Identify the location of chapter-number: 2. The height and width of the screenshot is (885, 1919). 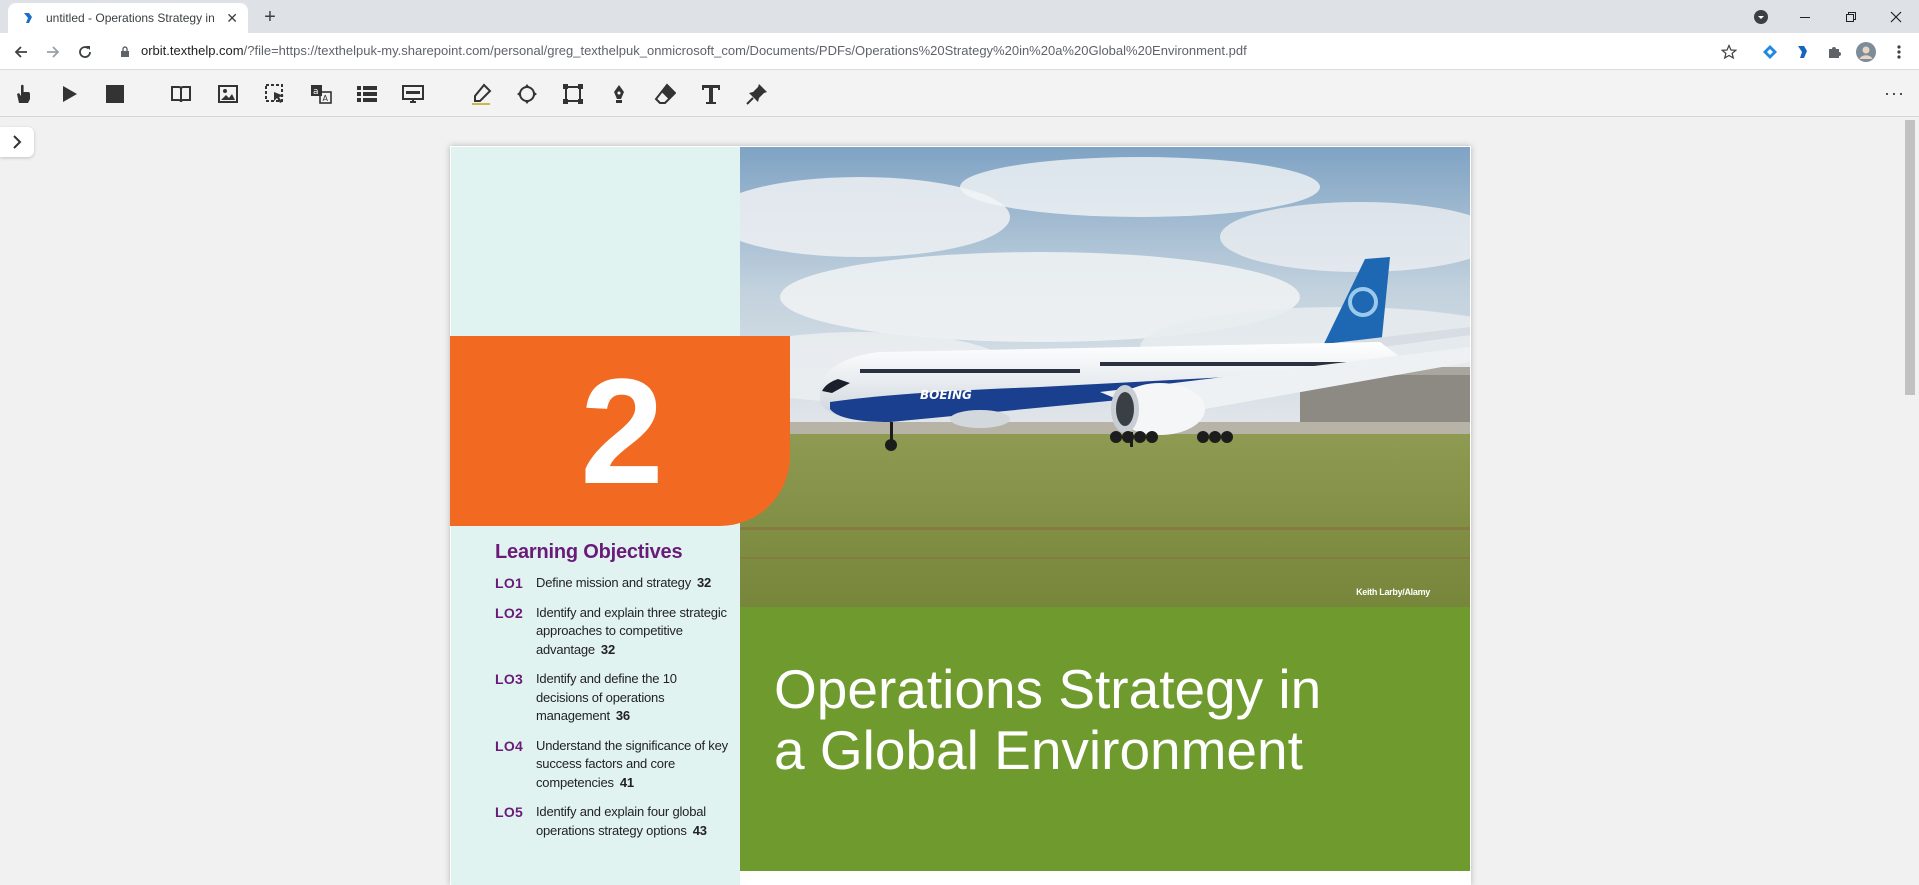
(621, 431).